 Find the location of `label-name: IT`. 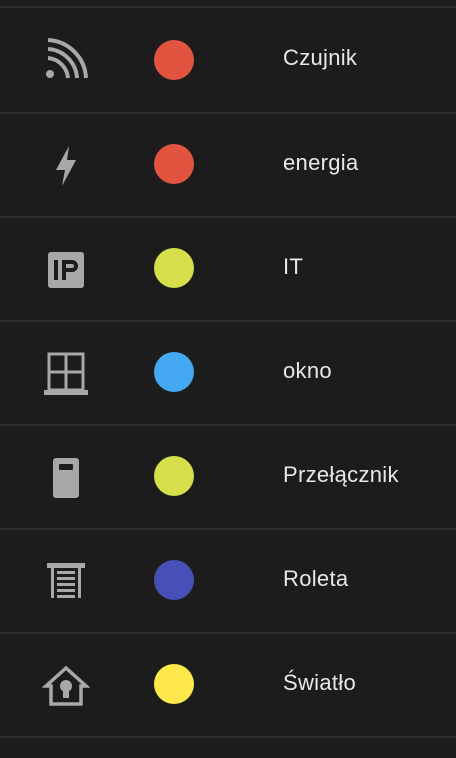

label-name: IT is located at coordinates (293, 266).